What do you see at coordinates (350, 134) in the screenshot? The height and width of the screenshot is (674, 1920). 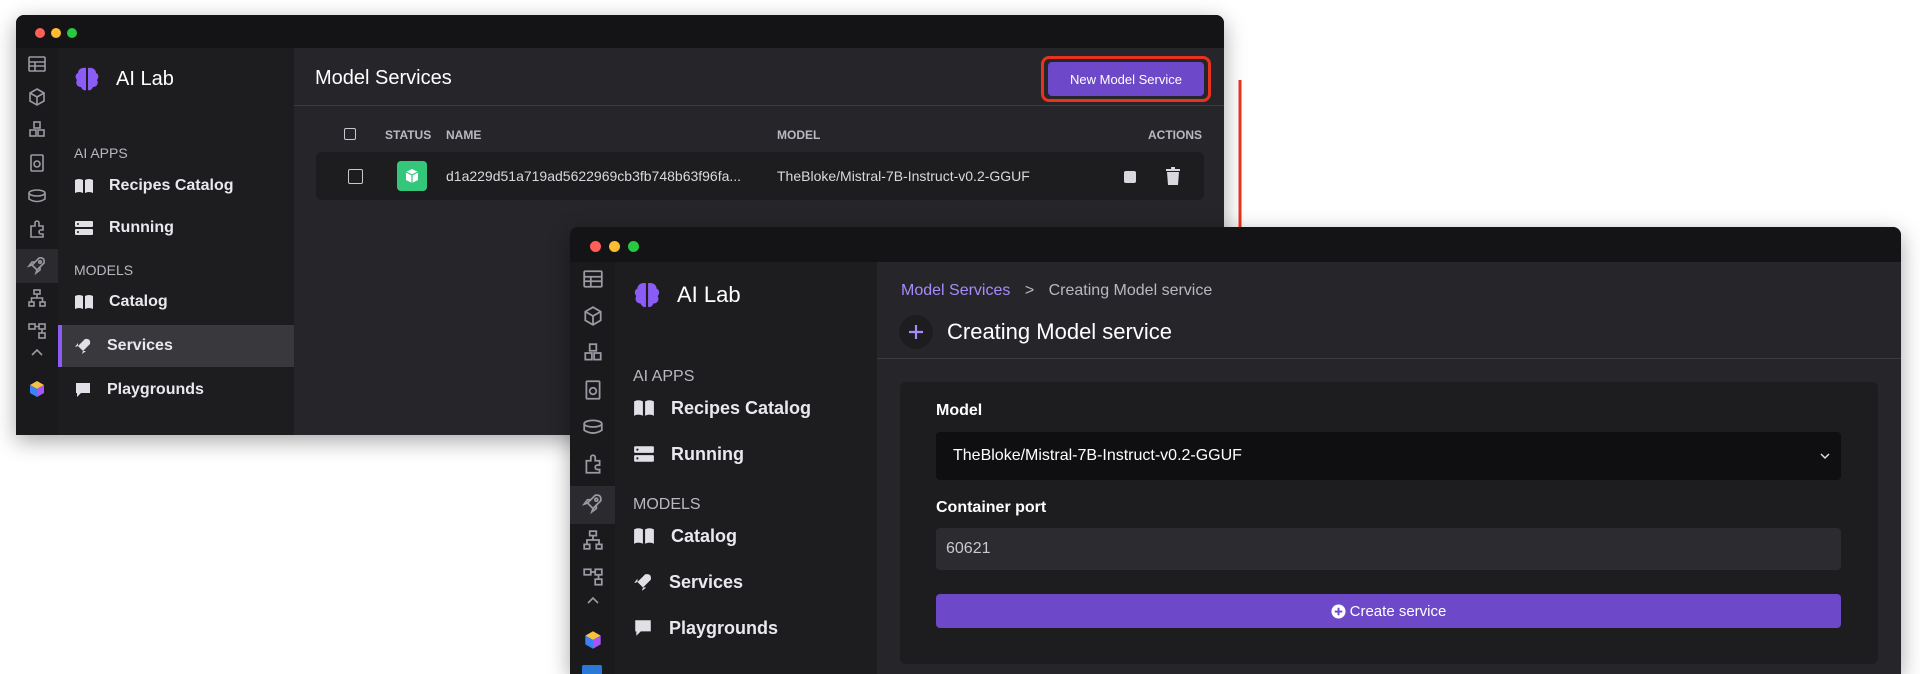 I see `select-all-checkbox` at bounding box center [350, 134].